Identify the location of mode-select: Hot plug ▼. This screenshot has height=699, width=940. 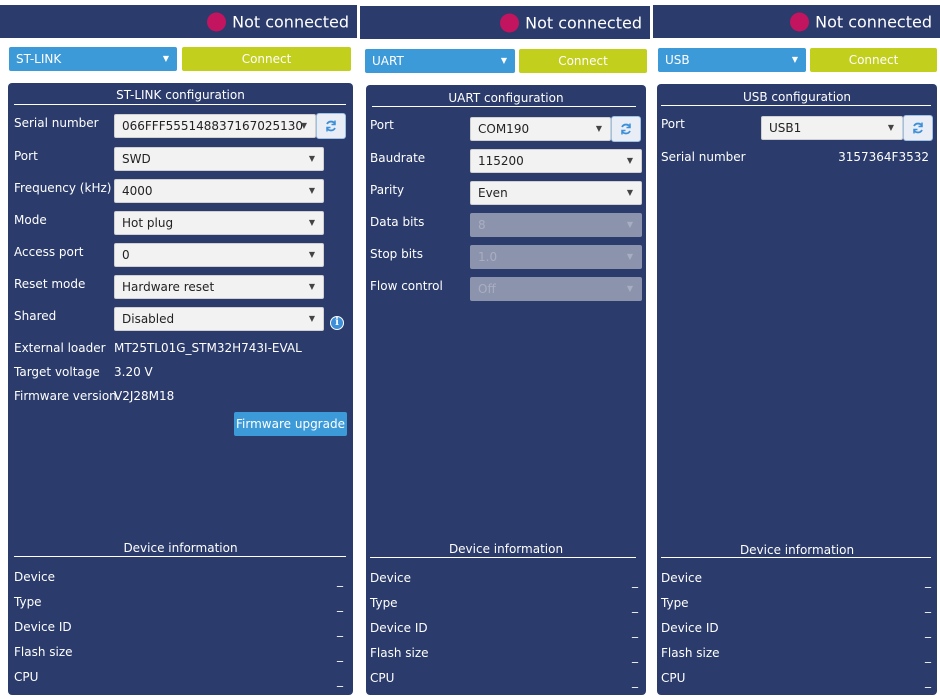
(219, 223).